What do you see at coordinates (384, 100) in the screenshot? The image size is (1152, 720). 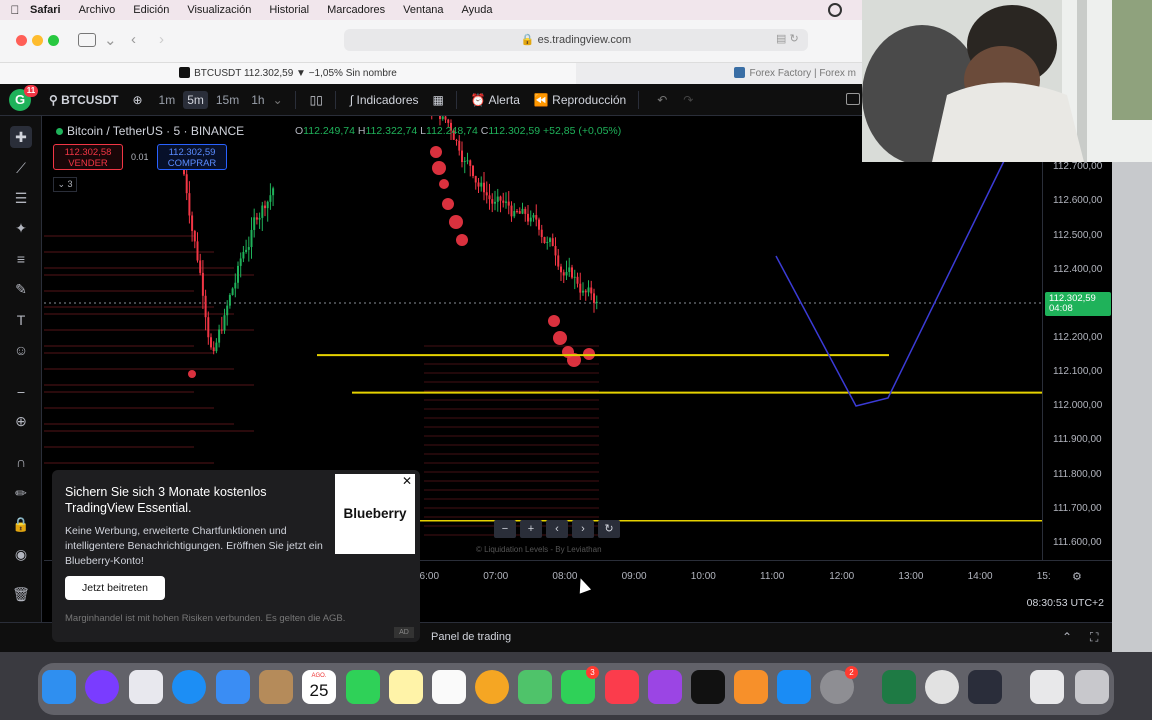 I see `indicators-button: ∫ Indicadores` at bounding box center [384, 100].